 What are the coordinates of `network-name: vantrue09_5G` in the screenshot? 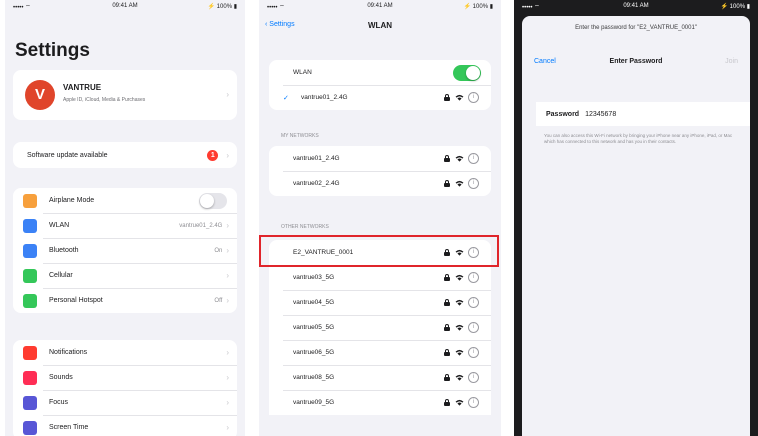 It's located at (314, 402).